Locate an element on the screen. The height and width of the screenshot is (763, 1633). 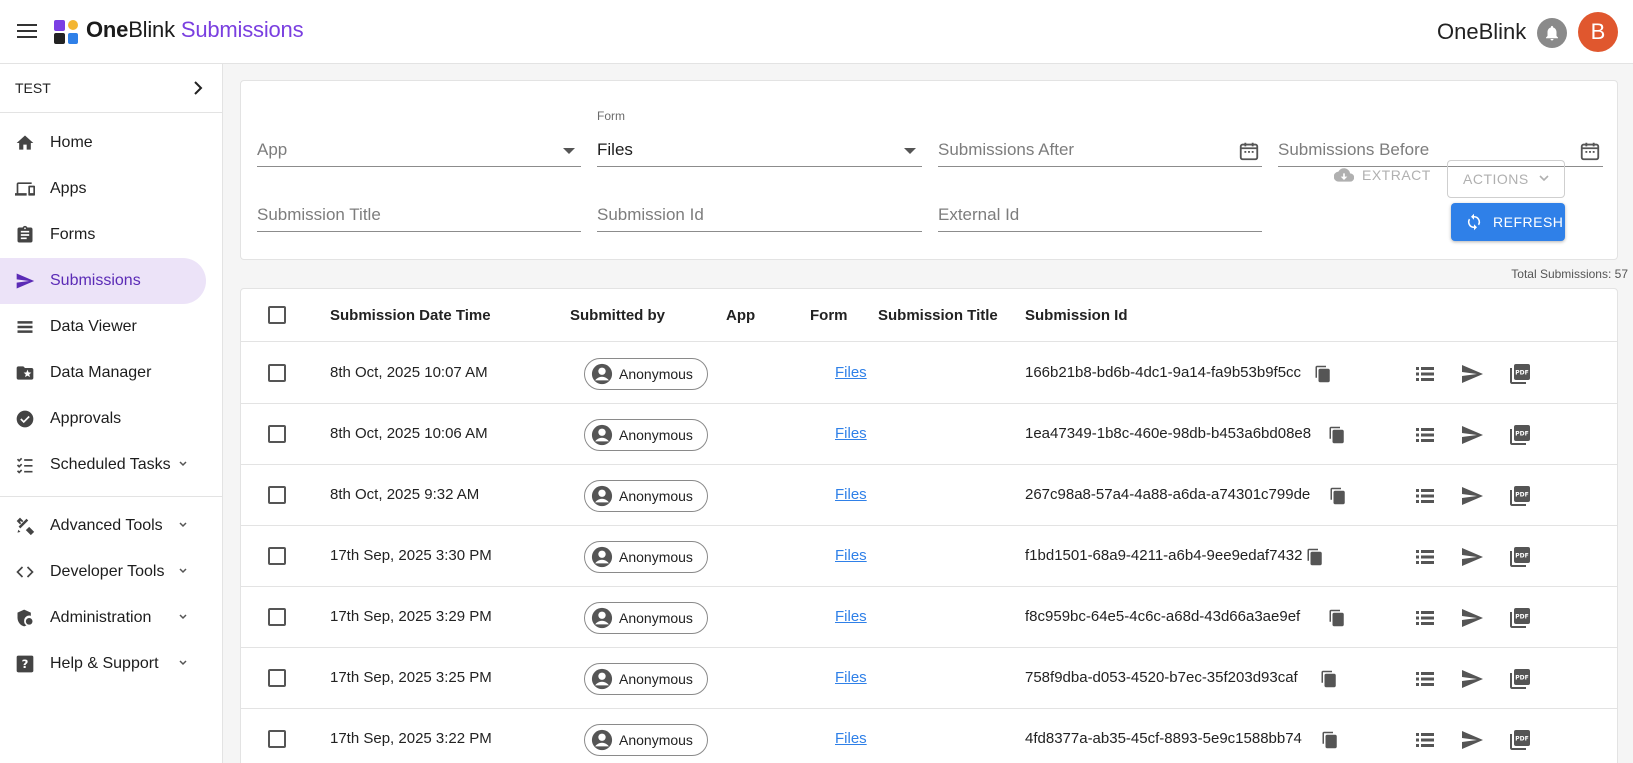
select-all-checkbox is located at coordinates (277, 315).